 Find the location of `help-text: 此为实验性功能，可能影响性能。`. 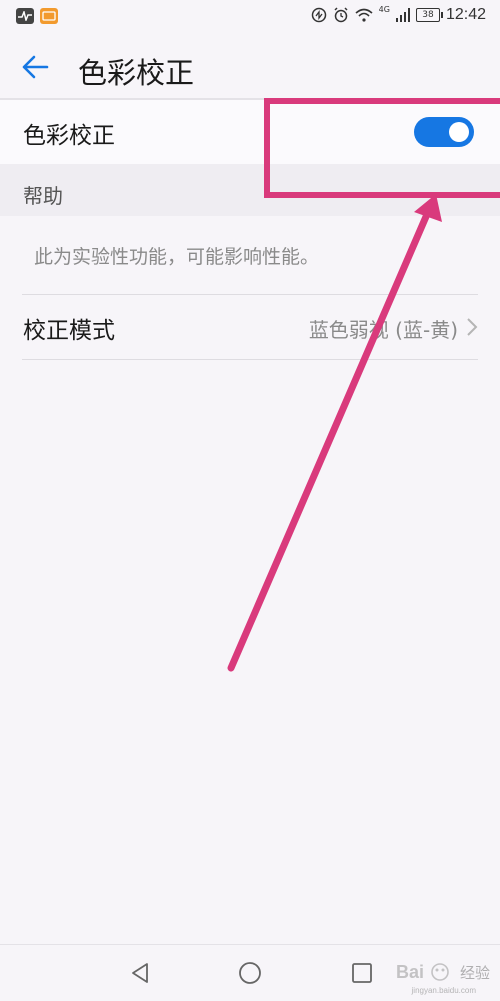

help-text: 此为实验性功能，可能影响性能。 is located at coordinates (177, 257).